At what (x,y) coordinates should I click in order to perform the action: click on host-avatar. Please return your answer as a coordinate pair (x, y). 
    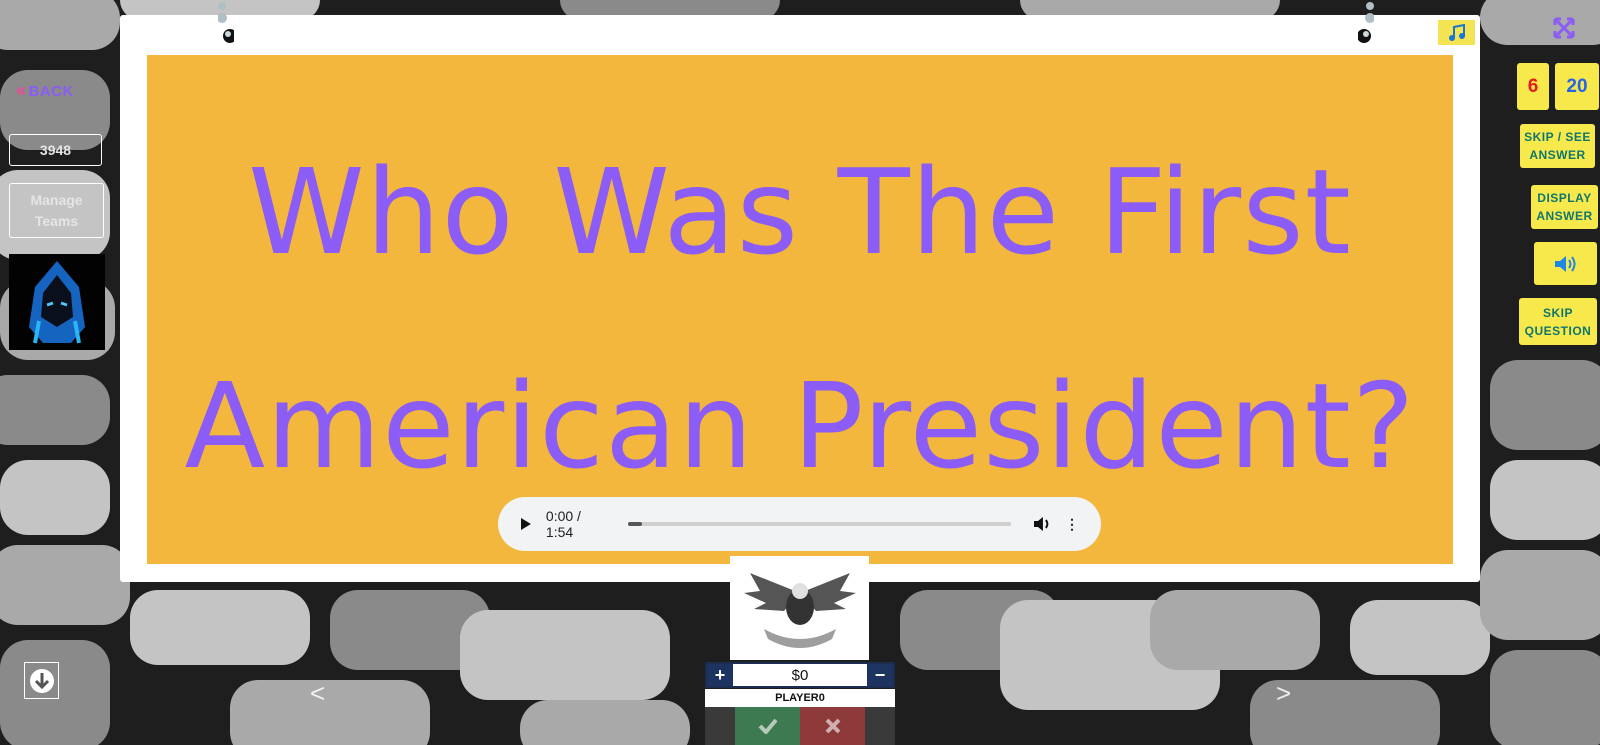
    Looking at the image, I should click on (57, 302).